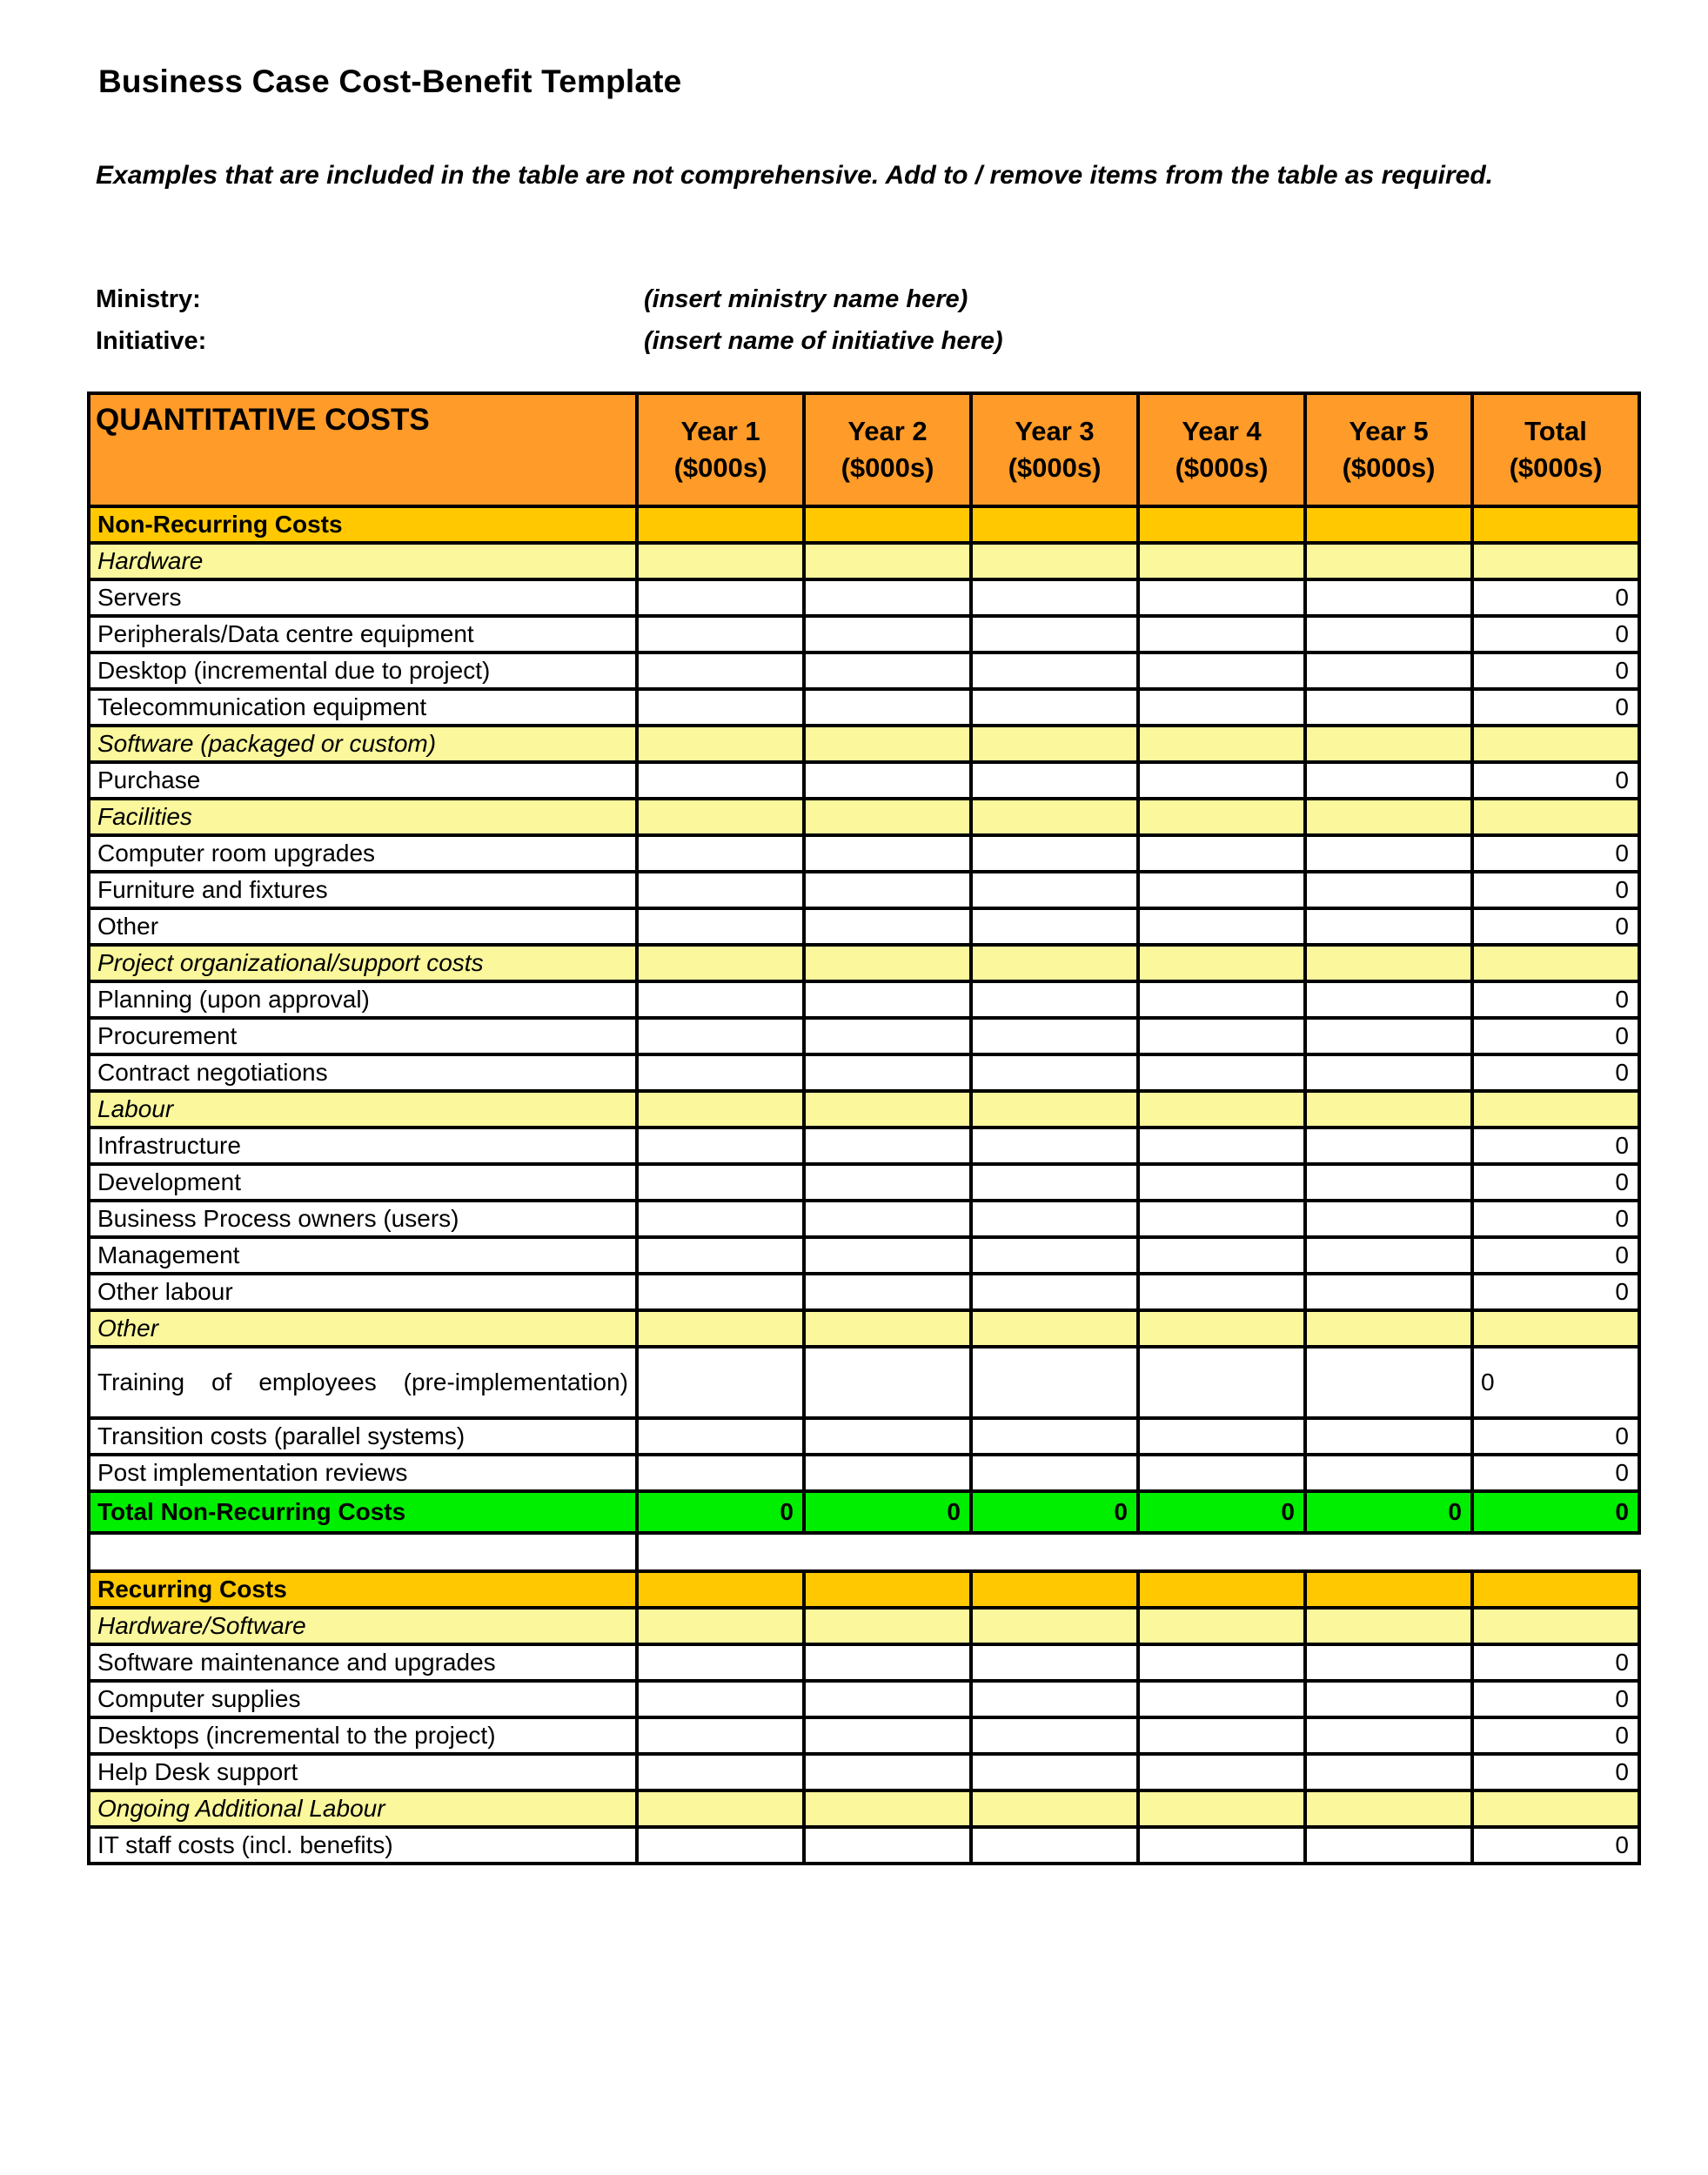 This screenshot has height=2175, width=1708. I want to click on row-label: Furniture and fixtures, so click(363, 890).